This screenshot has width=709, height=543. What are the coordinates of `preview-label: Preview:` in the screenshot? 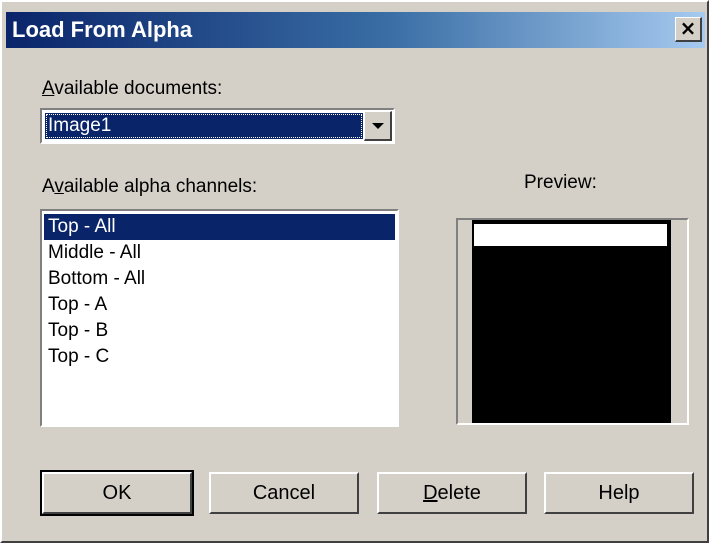 It's located at (560, 182).